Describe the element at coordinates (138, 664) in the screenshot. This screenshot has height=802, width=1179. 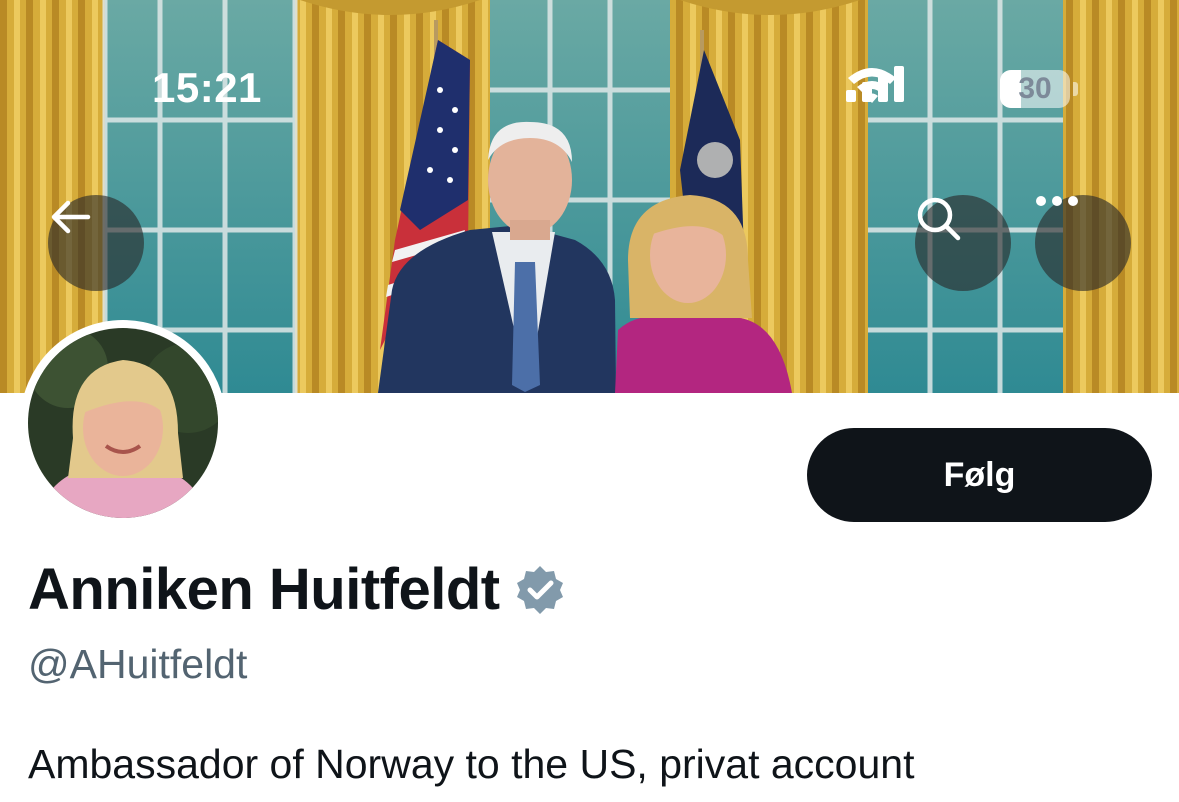
I see `user-handle: @AHuitfeldt` at that location.